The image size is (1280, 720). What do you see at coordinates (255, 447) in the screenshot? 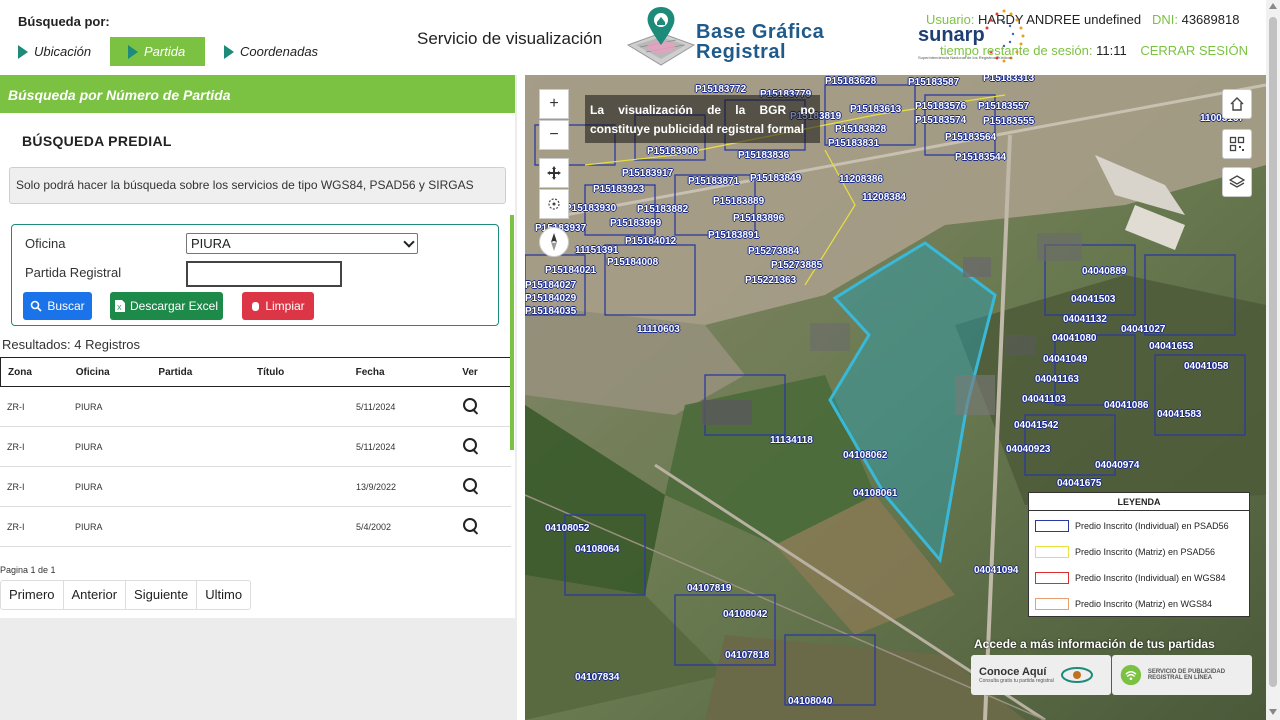
I see `table-row: ZR-I PIURA 5/11/2024` at bounding box center [255, 447].